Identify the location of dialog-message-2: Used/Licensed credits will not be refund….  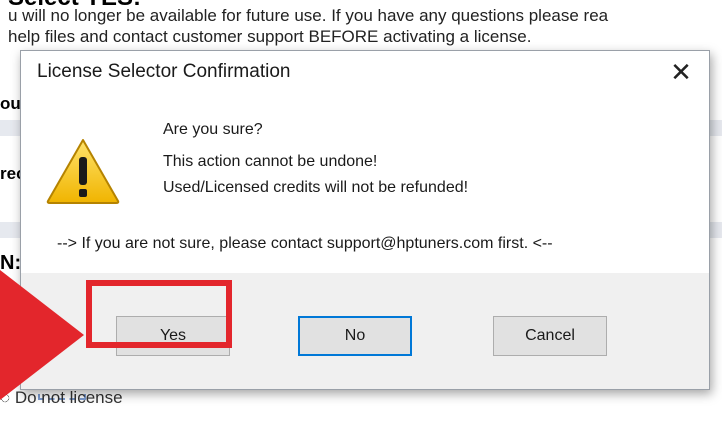
(316, 187).